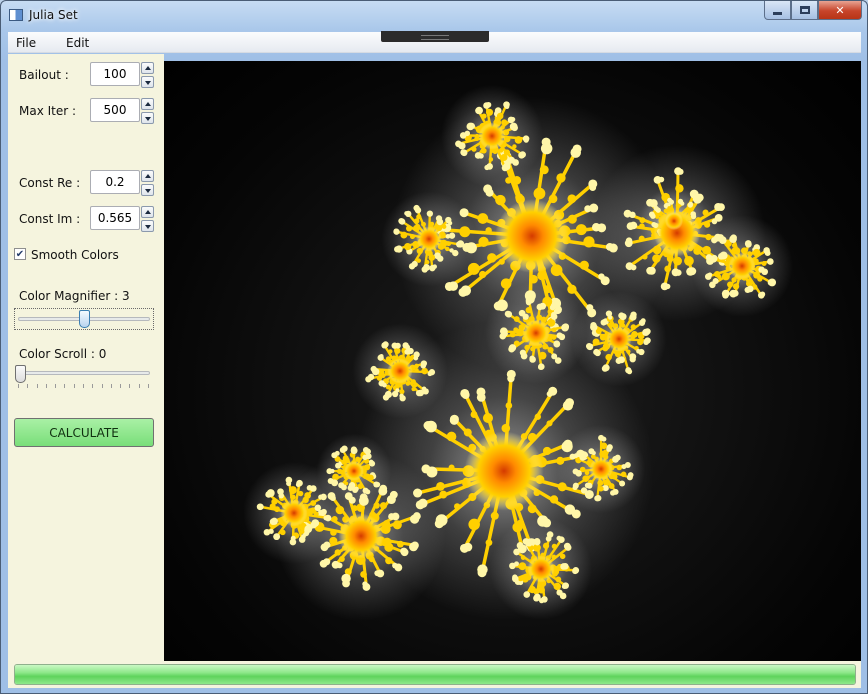 Image resolution: width=868 pixels, height=694 pixels. I want to click on smooth-colors-checkbox: ✔, so click(20, 254).